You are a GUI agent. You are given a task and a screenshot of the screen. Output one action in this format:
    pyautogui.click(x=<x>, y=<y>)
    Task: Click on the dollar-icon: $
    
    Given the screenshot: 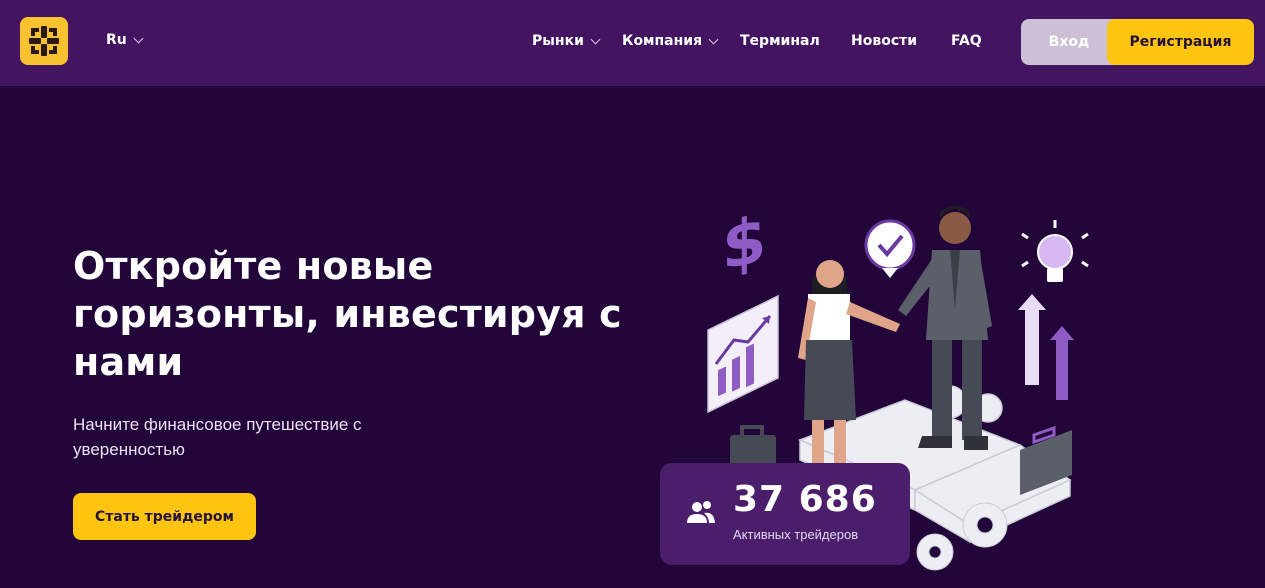 What is the action you would take?
    pyautogui.click(x=744, y=244)
    